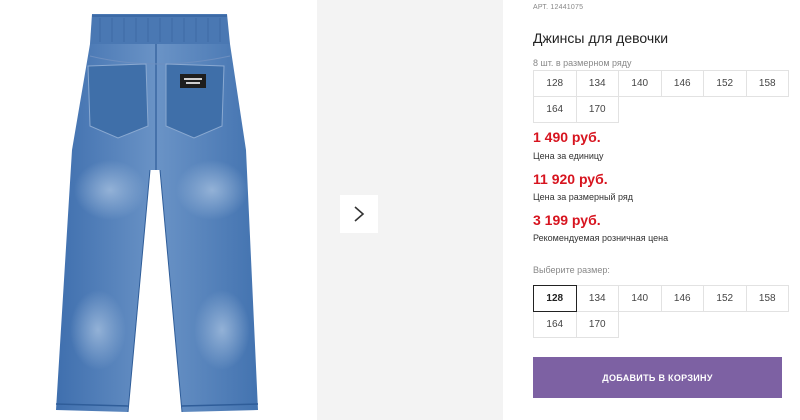 The height and width of the screenshot is (420, 800). What do you see at coordinates (582, 63) in the screenshot?
I see `pack-size-label: 8 шт. в размерном ряду` at bounding box center [582, 63].